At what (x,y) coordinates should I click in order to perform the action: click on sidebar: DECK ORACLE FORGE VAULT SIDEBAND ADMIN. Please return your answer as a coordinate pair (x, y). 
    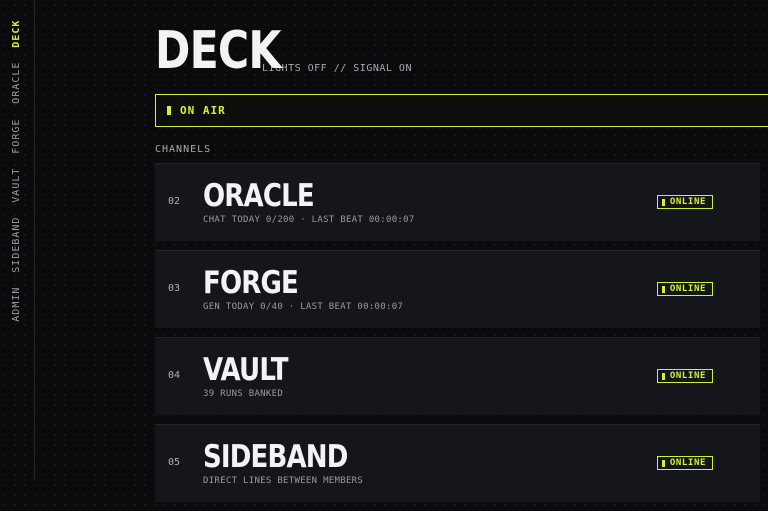
    Looking at the image, I should click on (17, 240).